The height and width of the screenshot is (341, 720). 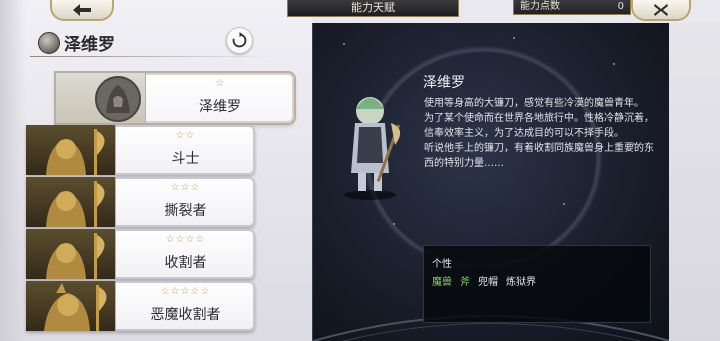 What do you see at coordinates (185, 211) in the screenshot?
I see `job-name-3: 撕裂者` at bounding box center [185, 211].